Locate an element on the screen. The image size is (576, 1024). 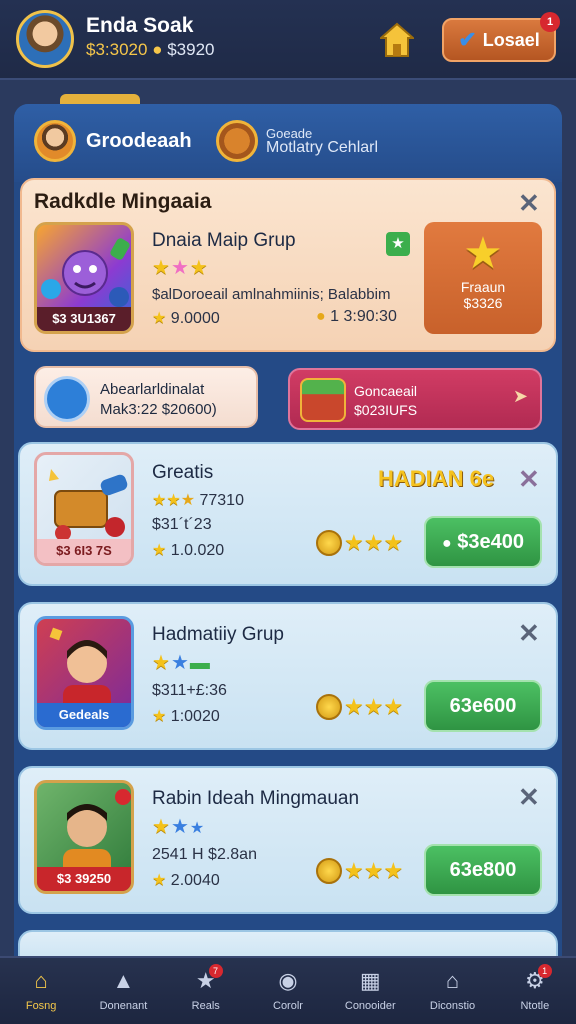
nav-label: Fosng is located at coordinates (41, 1006).